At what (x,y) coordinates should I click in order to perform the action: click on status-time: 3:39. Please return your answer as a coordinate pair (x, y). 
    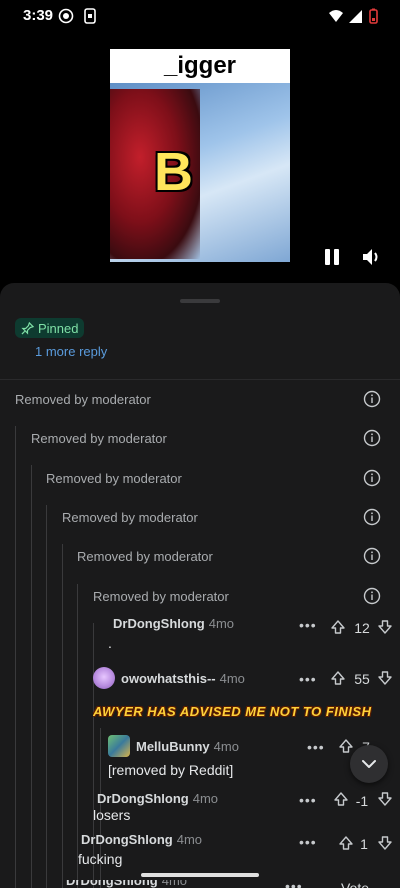
    Looking at the image, I should click on (38, 15).